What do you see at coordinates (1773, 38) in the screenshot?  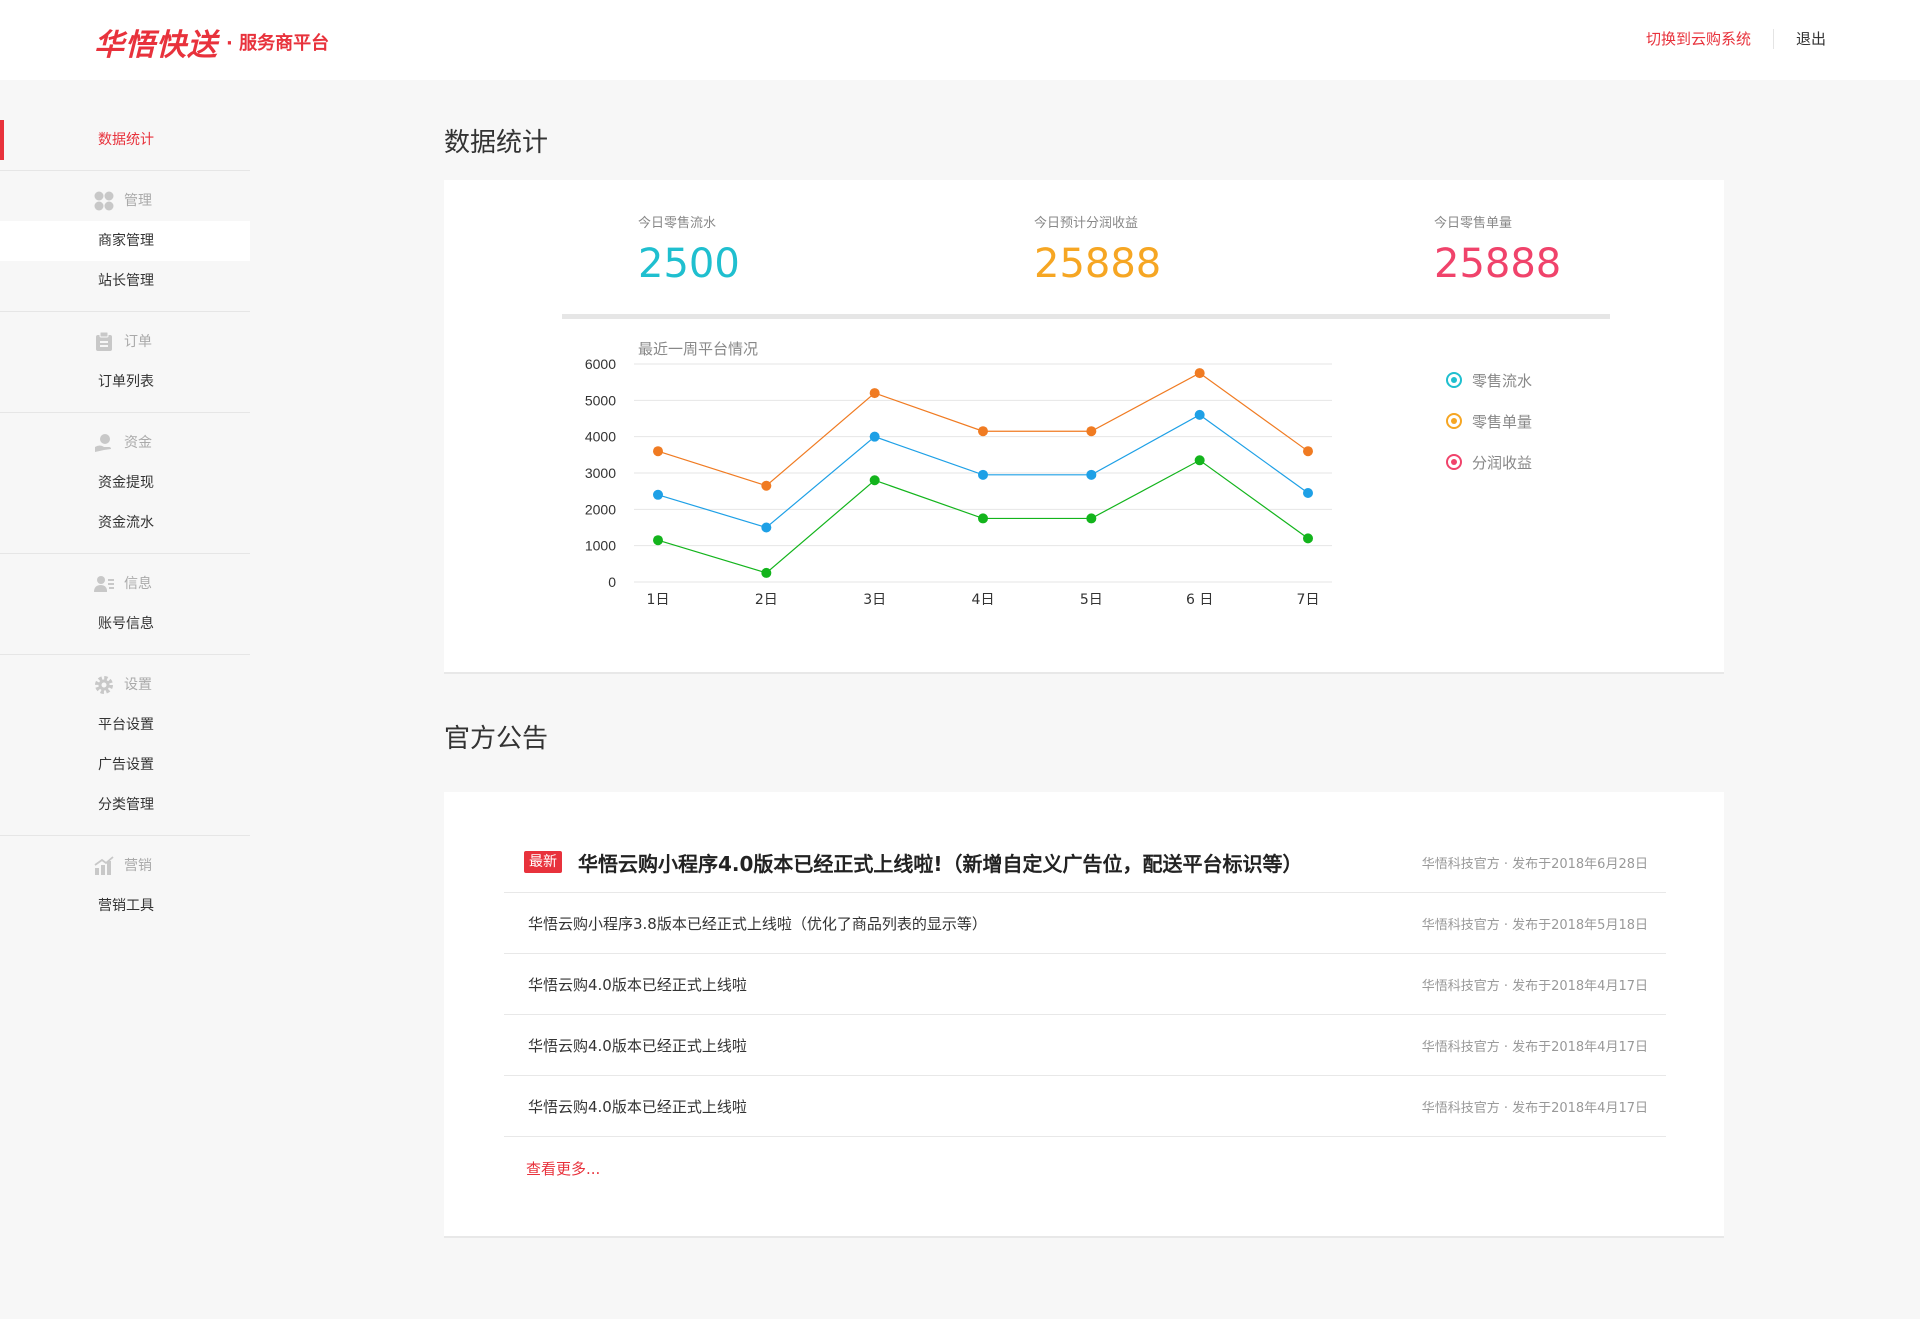 I see `header-divider` at bounding box center [1773, 38].